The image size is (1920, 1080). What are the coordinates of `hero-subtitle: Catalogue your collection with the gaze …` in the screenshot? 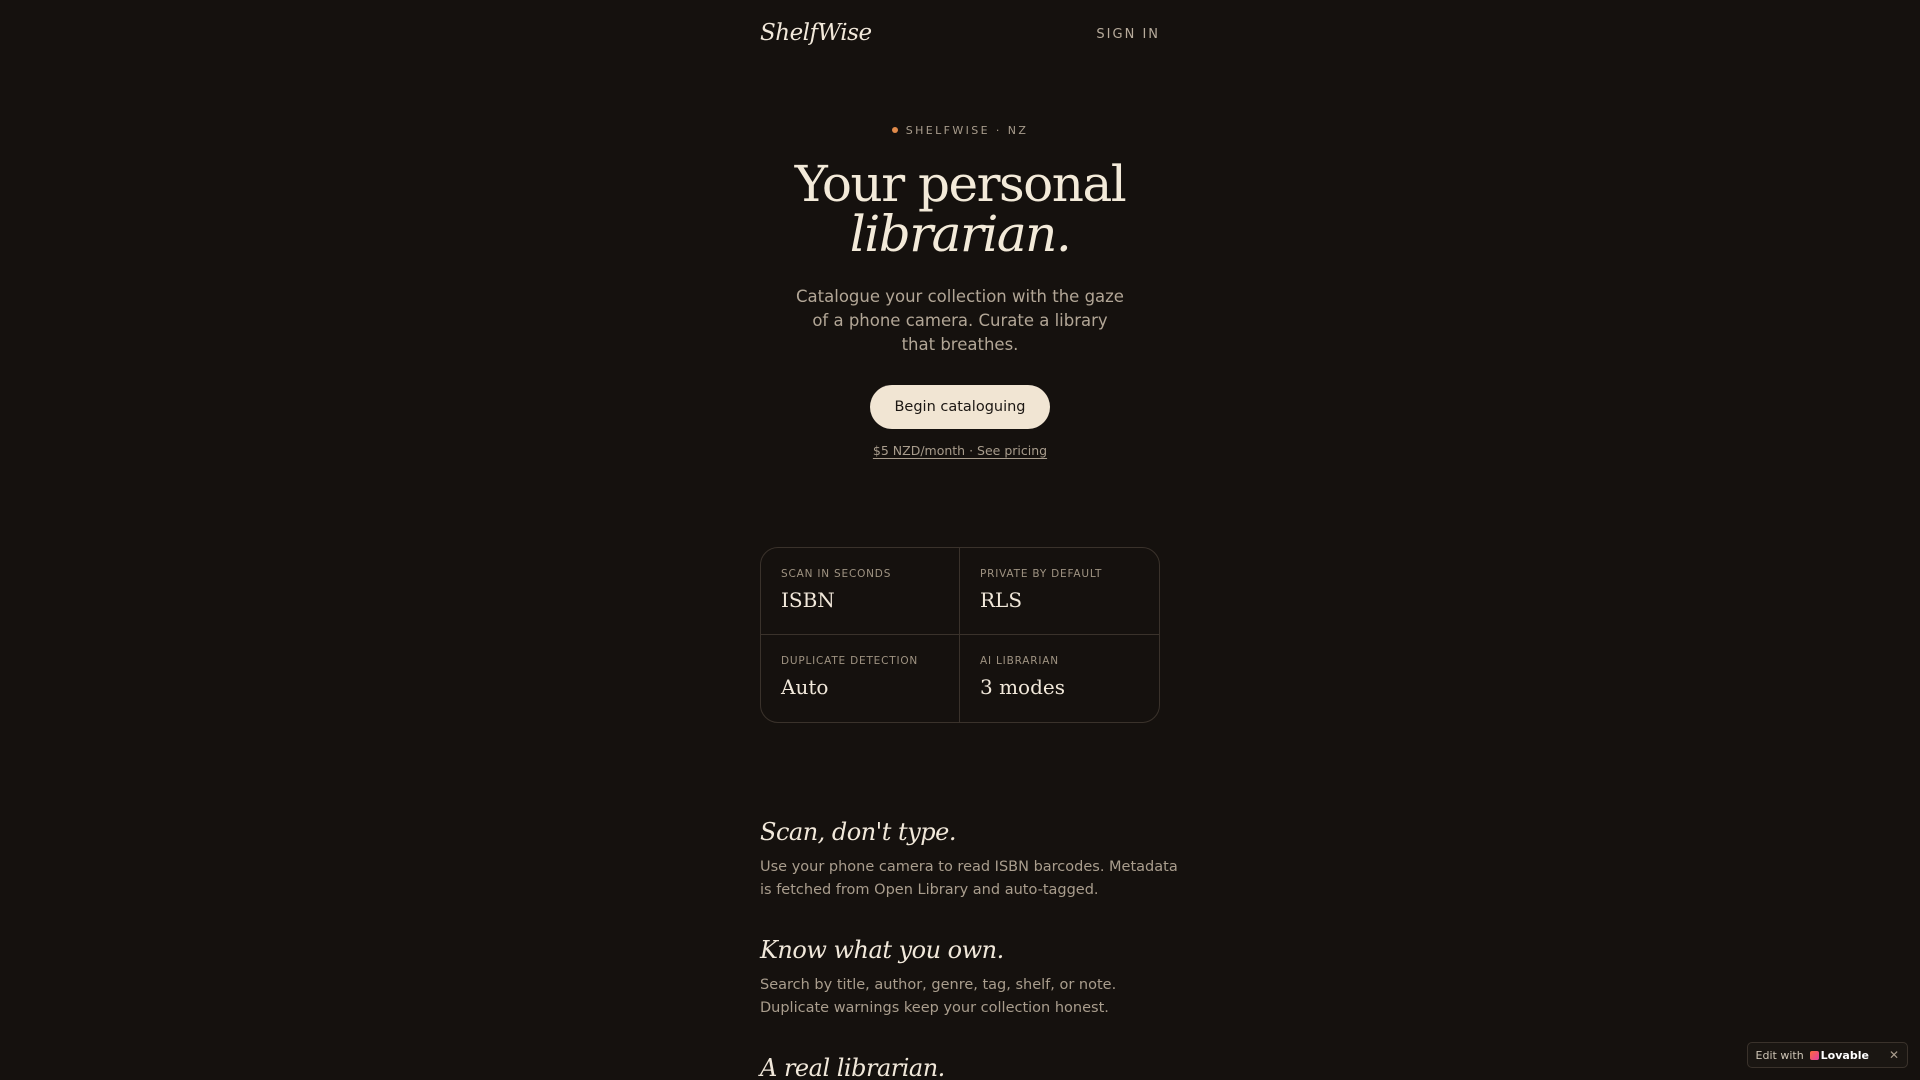 It's located at (960, 320).